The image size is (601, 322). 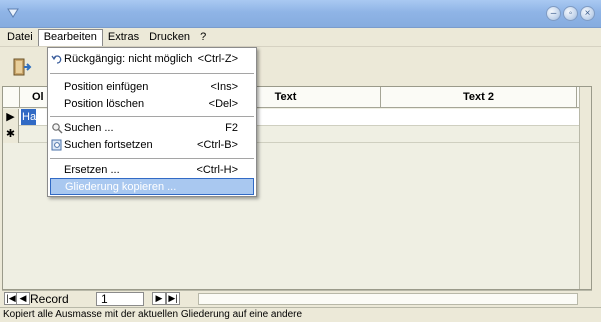 I want to click on exit-door-icon, so click(x=21, y=67).